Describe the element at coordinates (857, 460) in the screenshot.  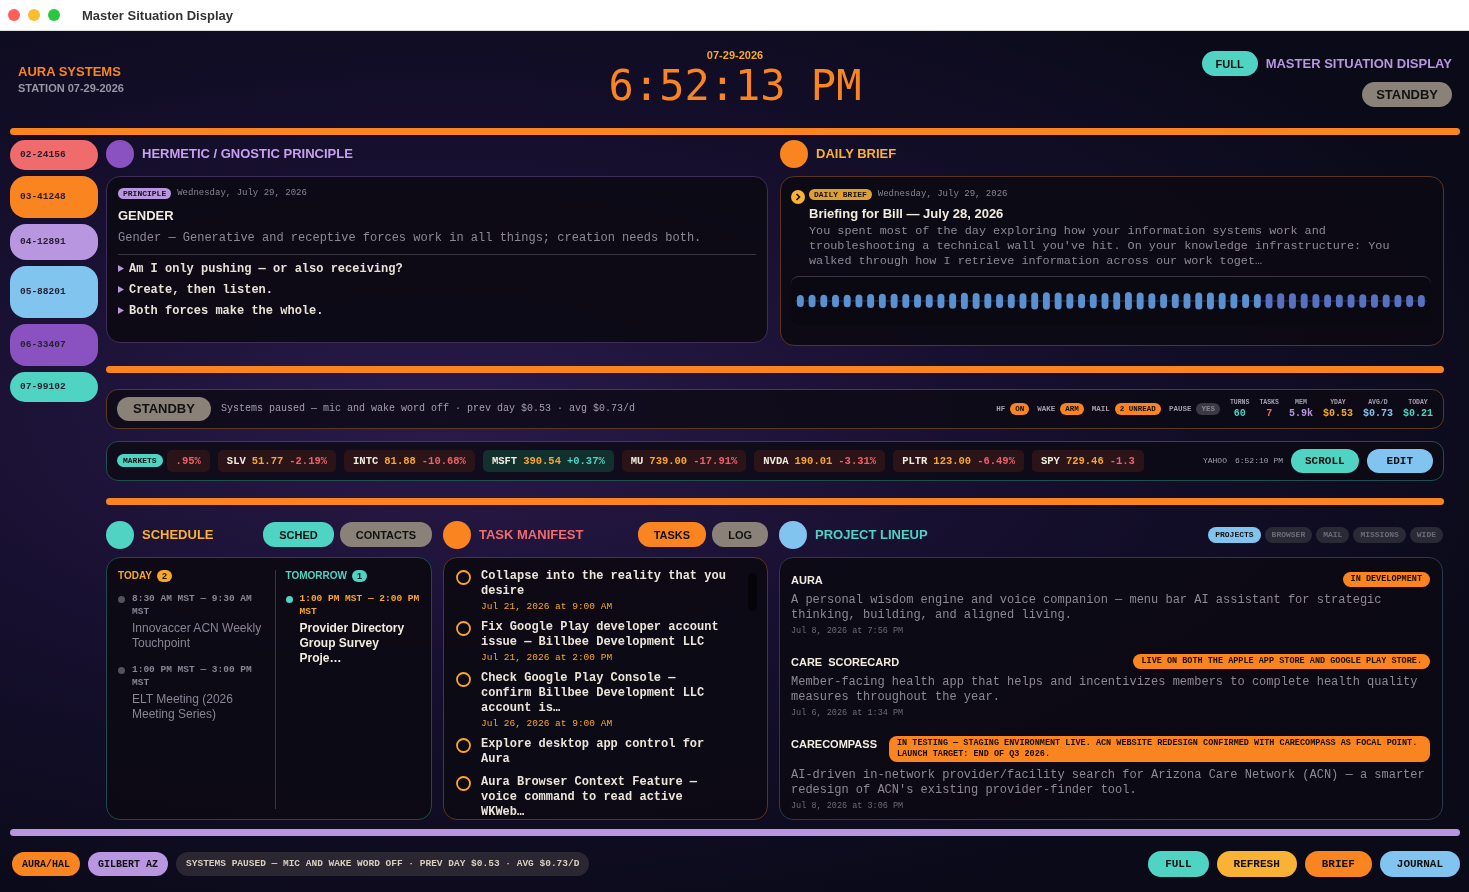
I see `ticker-change: -3.31%` at that location.